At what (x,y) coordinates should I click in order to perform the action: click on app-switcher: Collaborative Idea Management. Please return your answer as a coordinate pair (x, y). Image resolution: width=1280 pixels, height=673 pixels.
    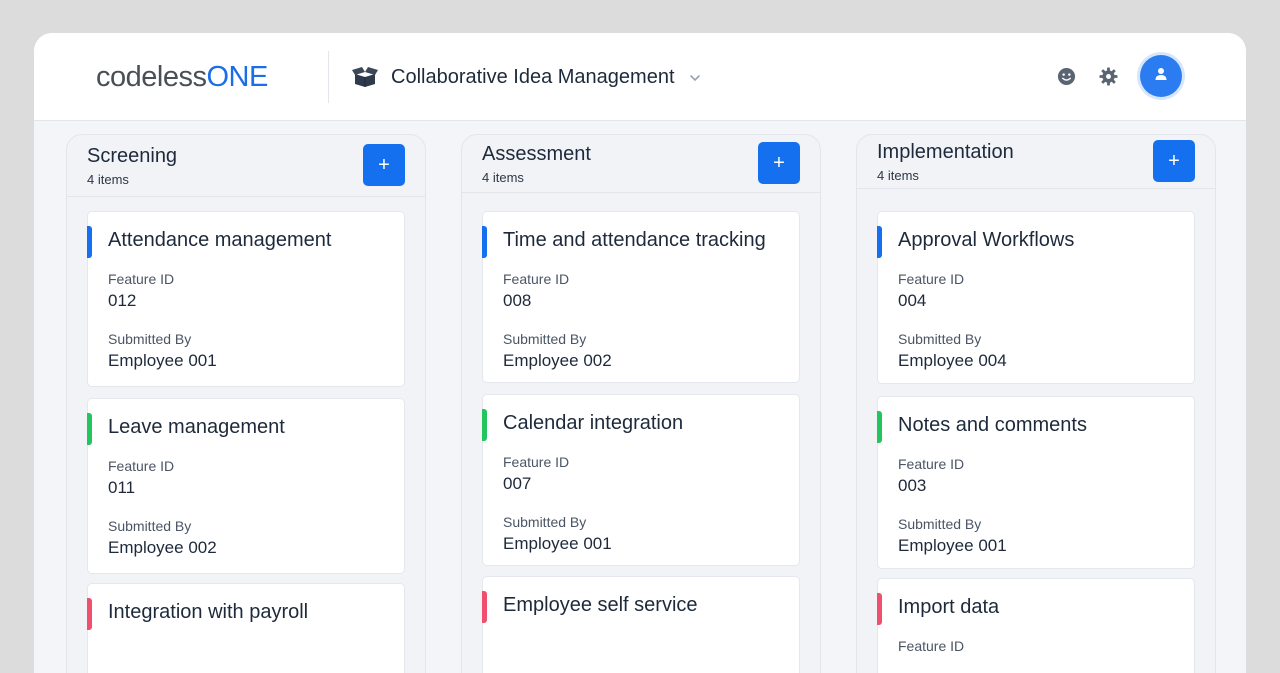
    Looking at the image, I should click on (526, 77).